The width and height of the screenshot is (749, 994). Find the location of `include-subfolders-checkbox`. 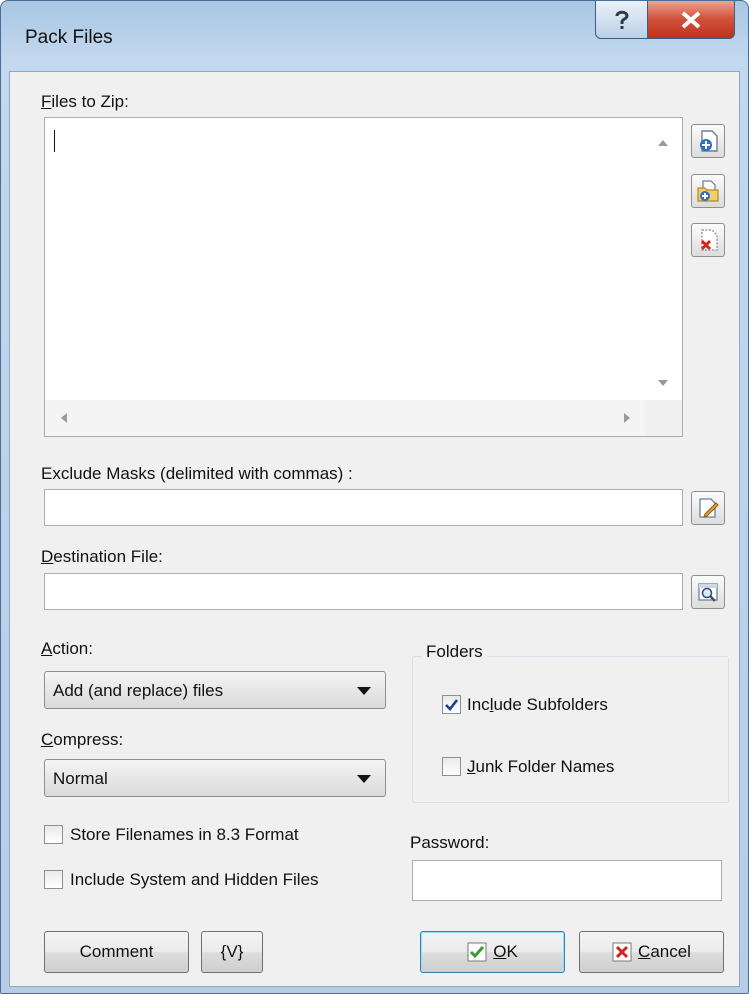

include-subfolders-checkbox is located at coordinates (451, 704).